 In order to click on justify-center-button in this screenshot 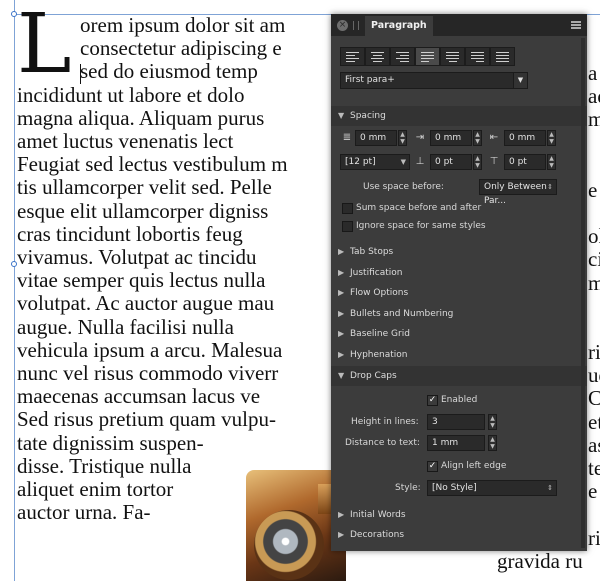, I will do `click(452, 56)`.